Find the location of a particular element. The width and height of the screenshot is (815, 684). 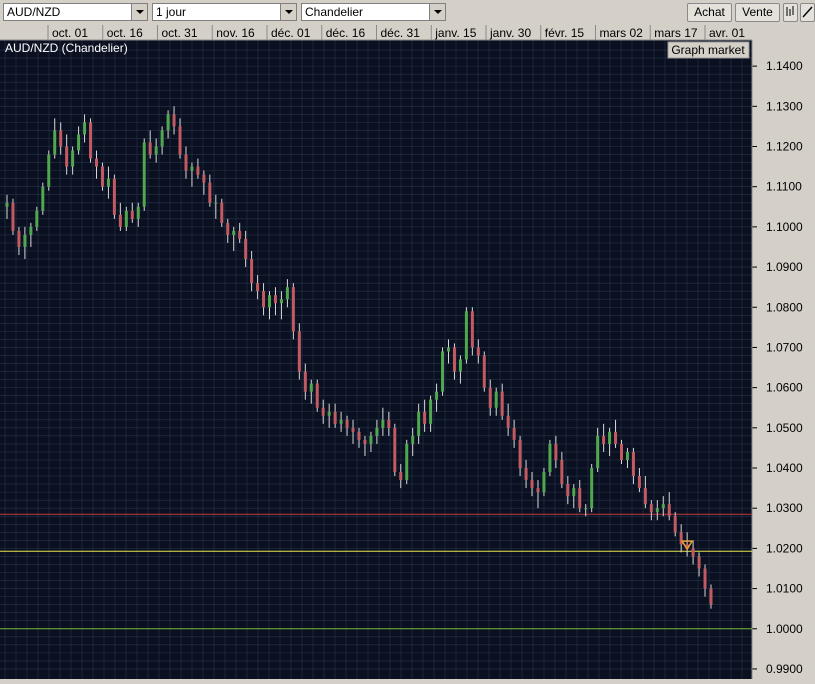

x-tick-label: avr. 01 is located at coordinates (727, 33).